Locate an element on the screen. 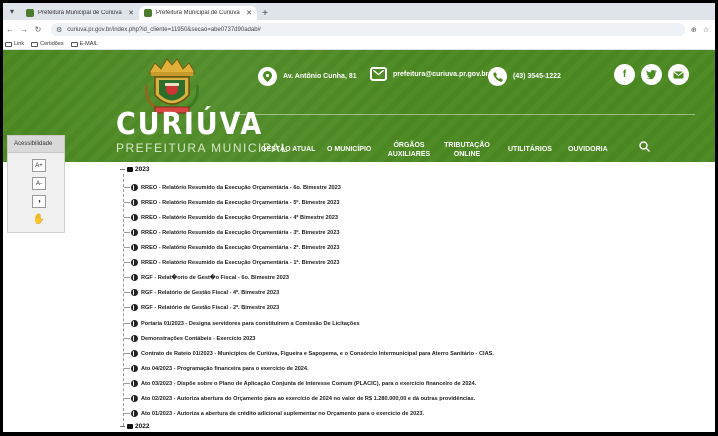 The image size is (718, 436). bookmark-item: E-MAIL is located at coordinates (84, 44).